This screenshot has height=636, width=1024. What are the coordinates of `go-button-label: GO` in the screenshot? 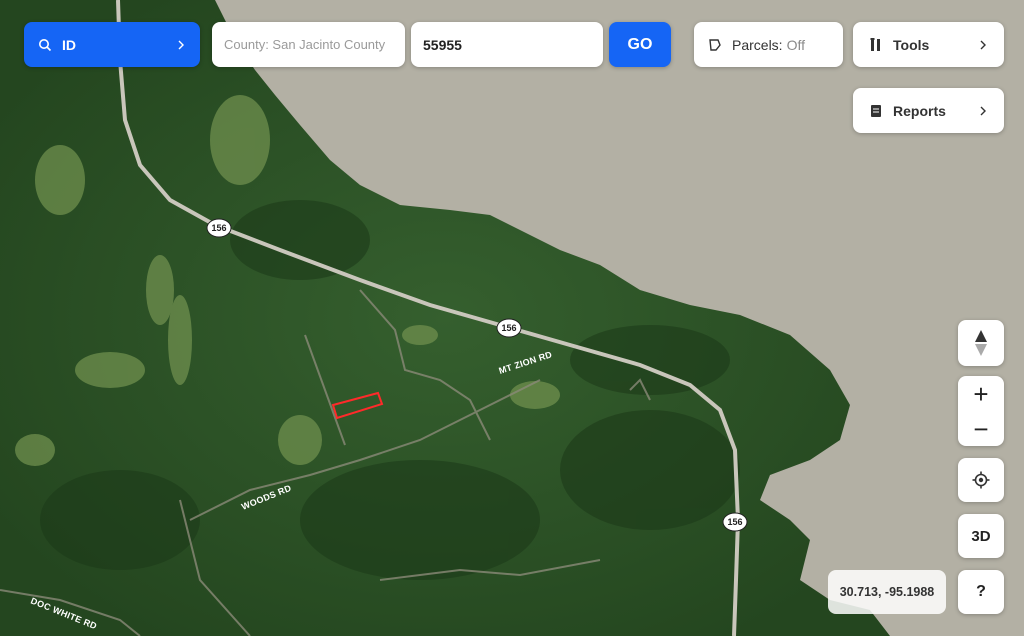 It's located at (640, 44).